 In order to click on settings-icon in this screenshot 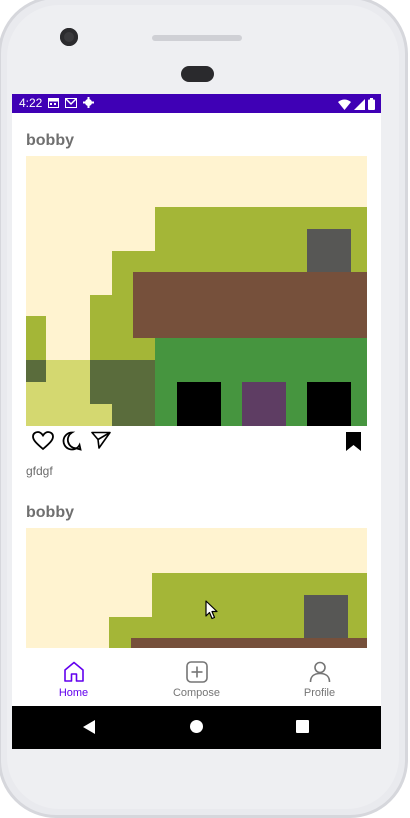, I will do `click(89, 104)`.